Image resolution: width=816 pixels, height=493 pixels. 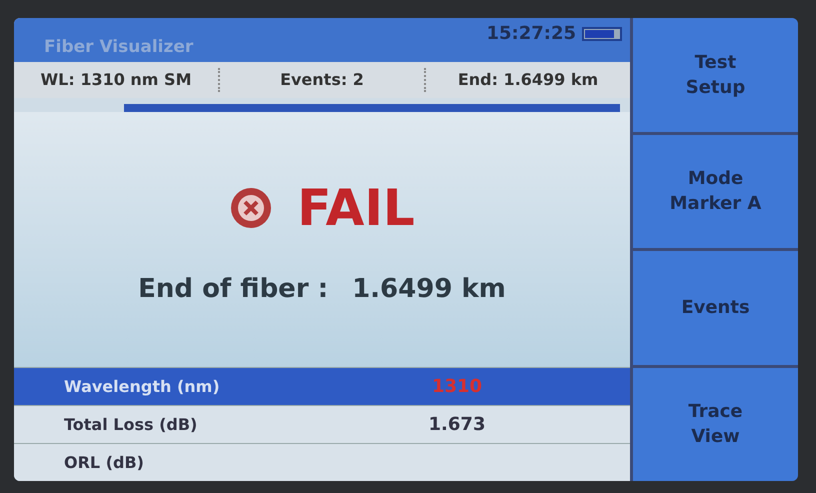 I want to click on table-row: Total Loss (dB) 1.673, so click(x=322, y=424).